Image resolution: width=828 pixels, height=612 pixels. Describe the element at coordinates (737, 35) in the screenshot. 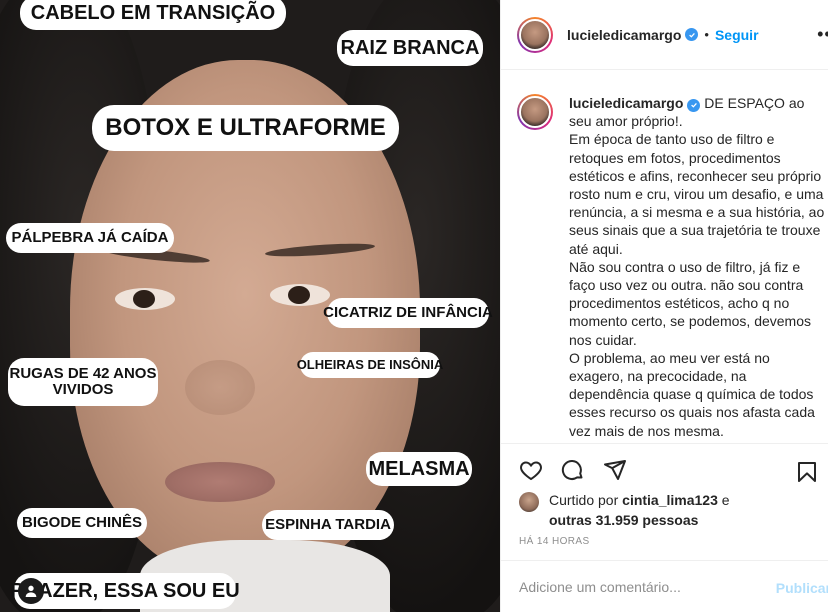

I see `follow-button: Seguir` at that location.